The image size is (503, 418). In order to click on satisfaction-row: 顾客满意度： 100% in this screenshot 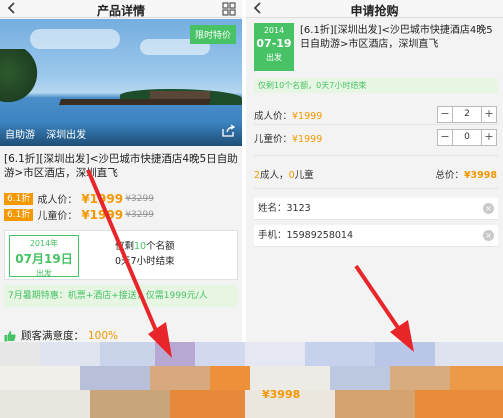, I will do `click(121, 335)`.